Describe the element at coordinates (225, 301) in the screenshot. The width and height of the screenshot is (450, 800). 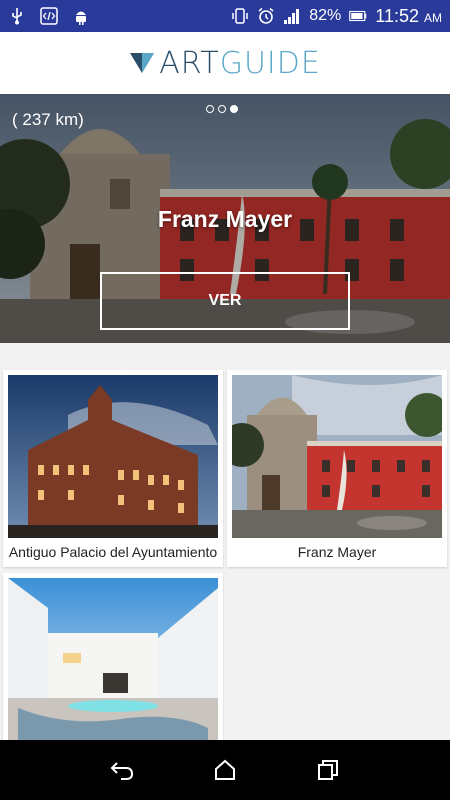
I see `ver-button: VER` at that location.